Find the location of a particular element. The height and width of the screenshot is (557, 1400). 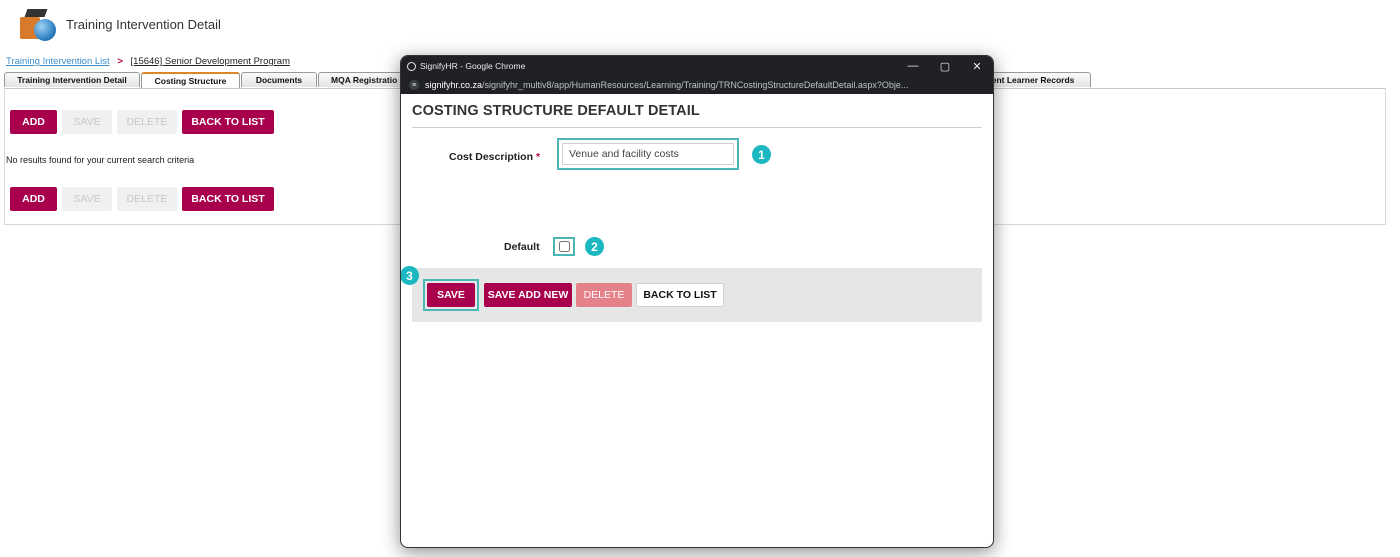

default-checkbox is located at coordinates (564, 246).